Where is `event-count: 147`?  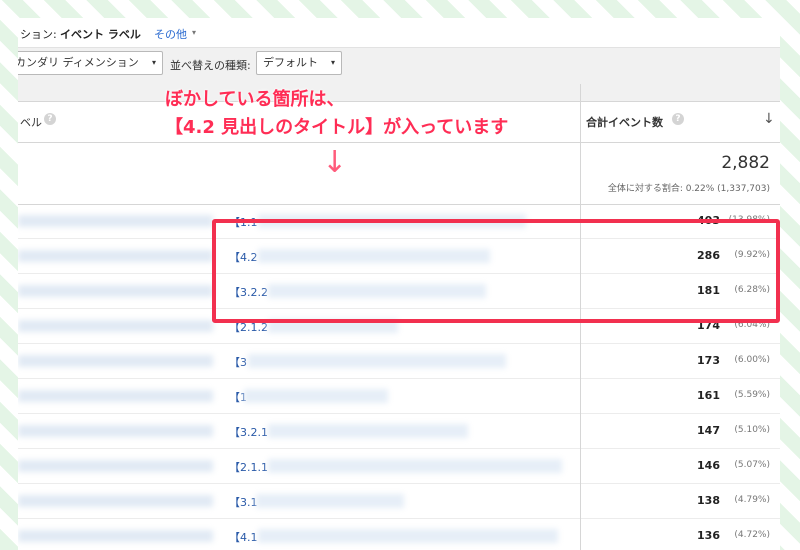
event-count: 147 is located at coordinates (708, 430).